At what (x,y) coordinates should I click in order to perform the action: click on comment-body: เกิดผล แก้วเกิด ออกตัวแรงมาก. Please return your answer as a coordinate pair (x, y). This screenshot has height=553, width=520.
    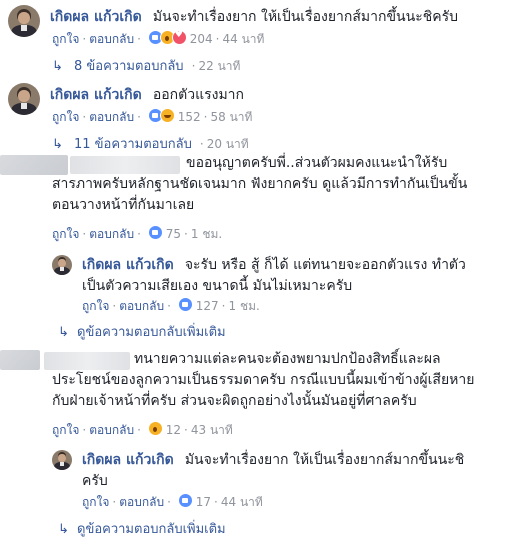
    Looking at the image, I should click on (282, 95).